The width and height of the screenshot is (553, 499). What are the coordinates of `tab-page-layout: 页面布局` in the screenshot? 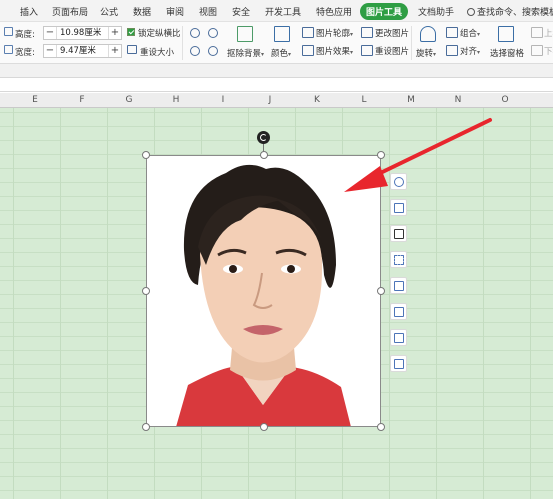 It's located at (70, 11).